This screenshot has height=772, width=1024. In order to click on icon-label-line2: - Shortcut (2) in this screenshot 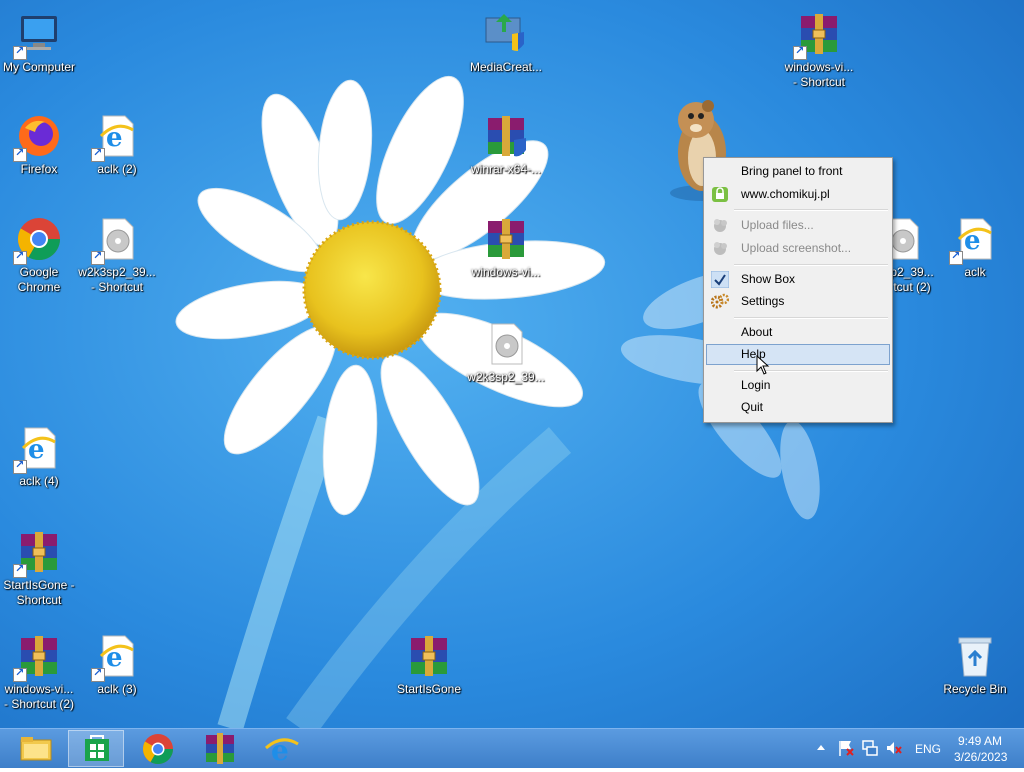, I will do `click(39, 704)`.